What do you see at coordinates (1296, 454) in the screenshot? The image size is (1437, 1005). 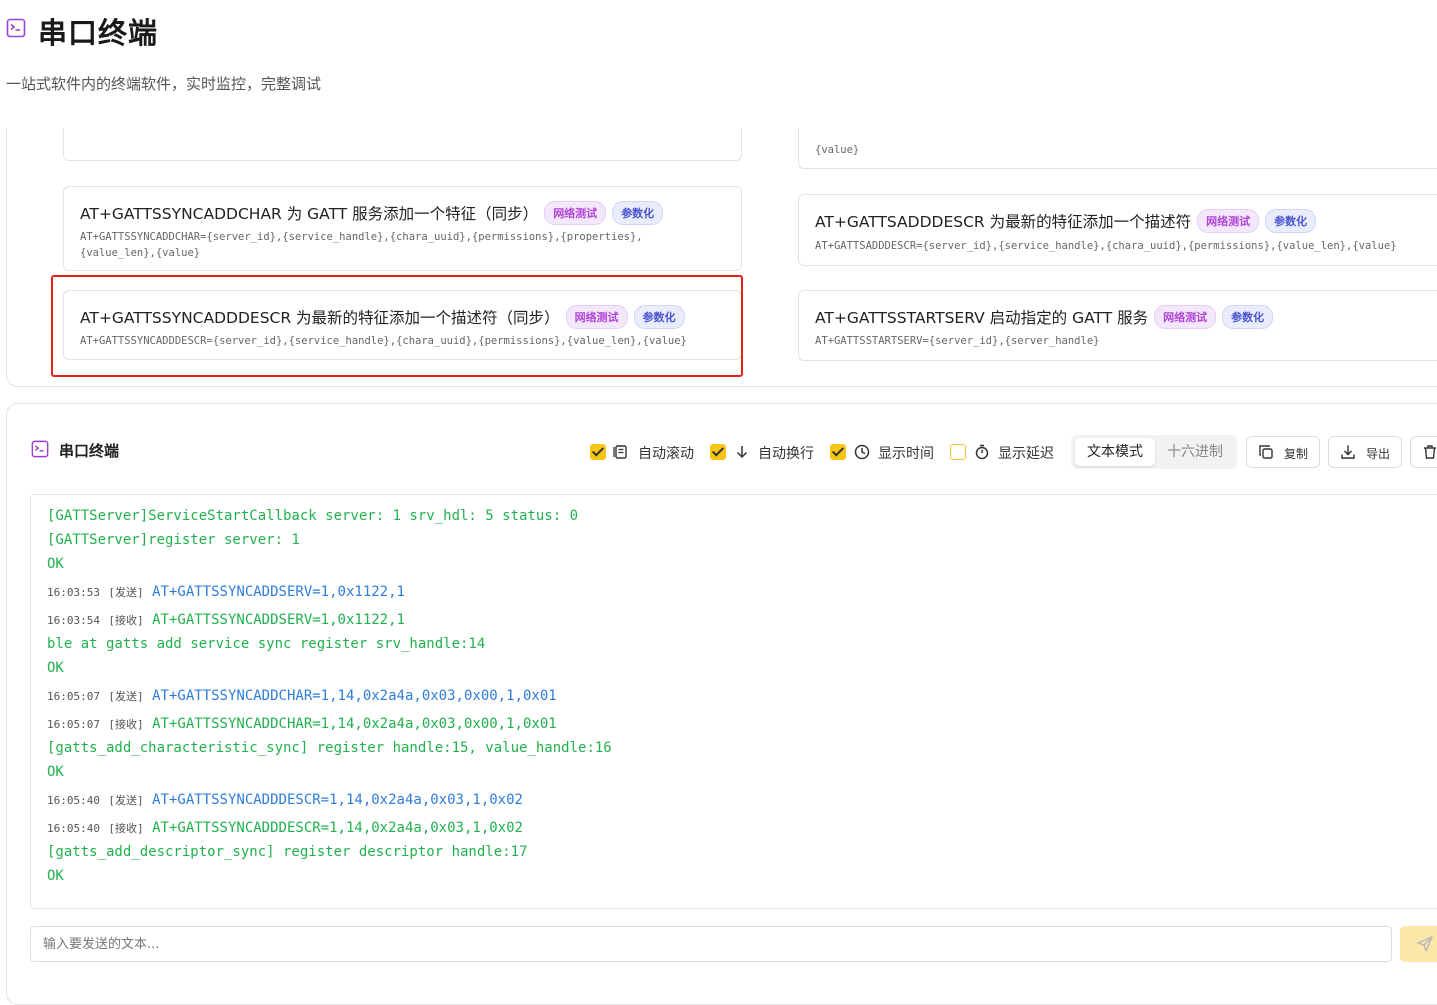 I see `copy-button-label: 复制` at bounding box center [1296, 454].